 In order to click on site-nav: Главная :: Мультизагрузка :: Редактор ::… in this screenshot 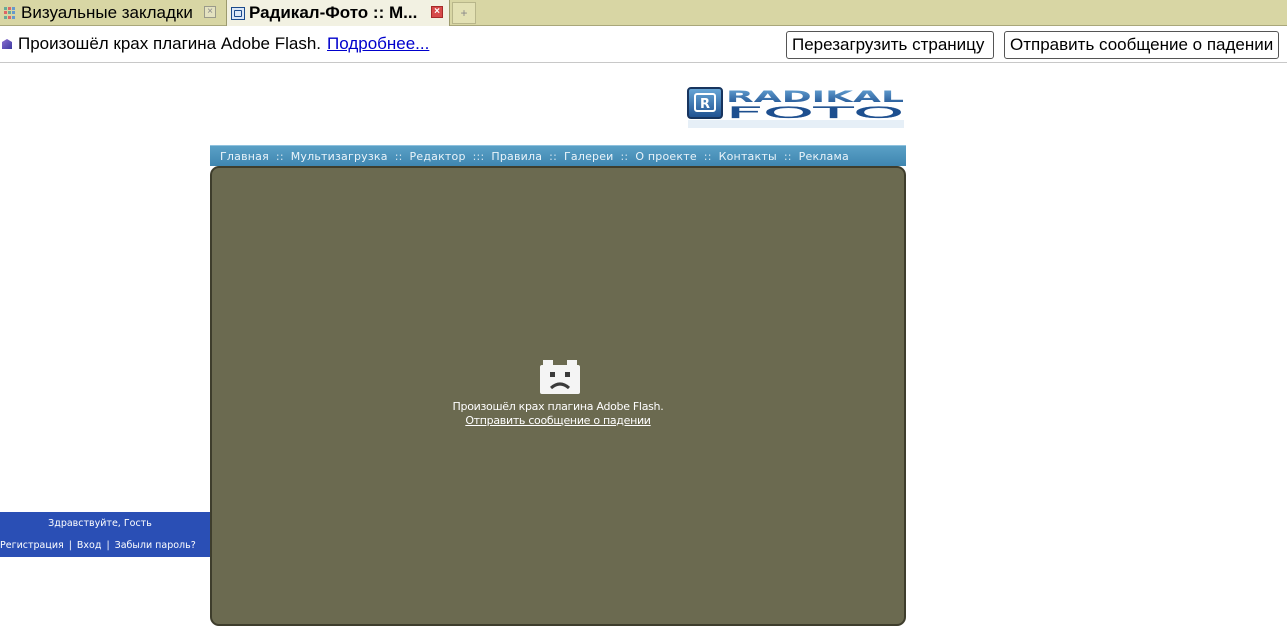, I will do `click(558, 155)`.